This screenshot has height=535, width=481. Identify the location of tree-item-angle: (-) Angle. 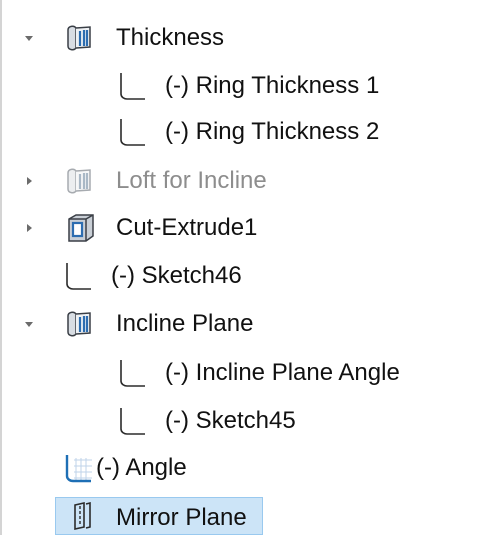
(240, 468).